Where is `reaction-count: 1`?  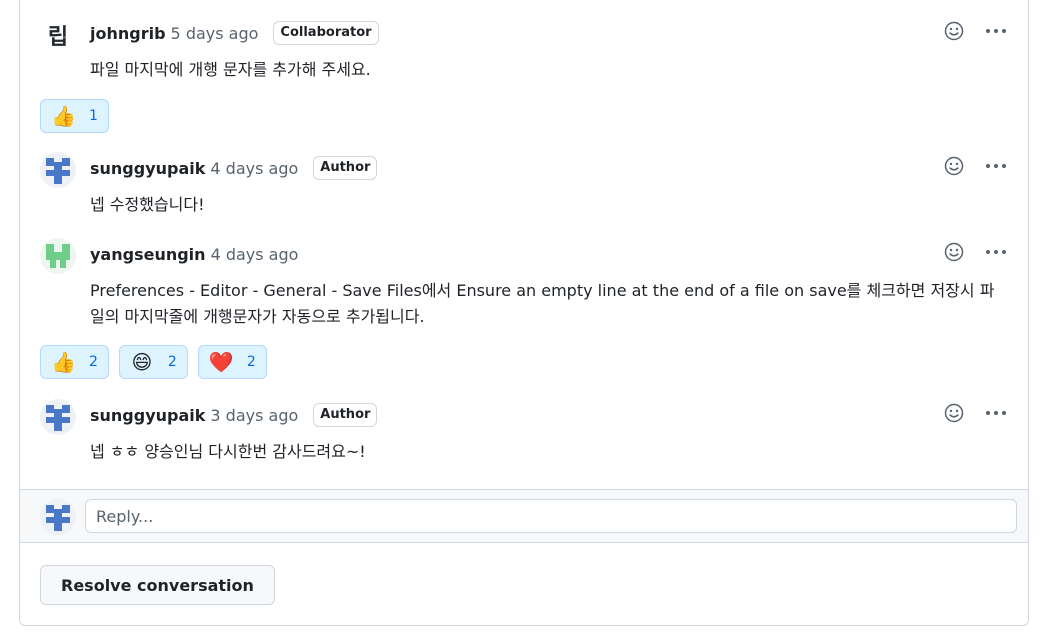 reaction-count: 1 is located at coordinates (93, 116).